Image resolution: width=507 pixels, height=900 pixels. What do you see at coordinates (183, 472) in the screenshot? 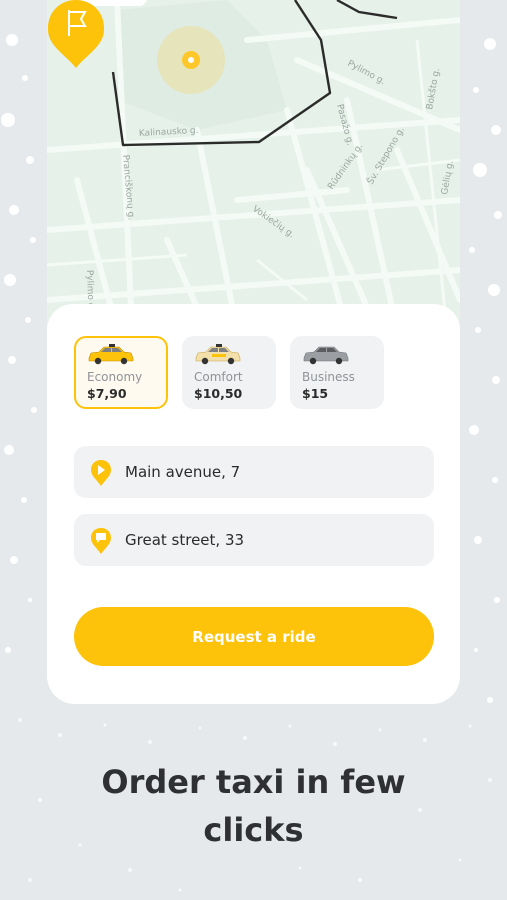
I see `pickup-address: Main avenue, 7` at bounding box center [183, 472].